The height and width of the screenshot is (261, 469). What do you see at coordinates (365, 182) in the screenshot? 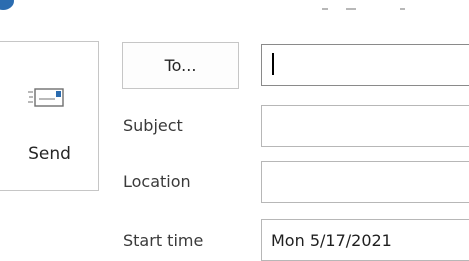
I see `location-field` at bounding box center [365, 182].